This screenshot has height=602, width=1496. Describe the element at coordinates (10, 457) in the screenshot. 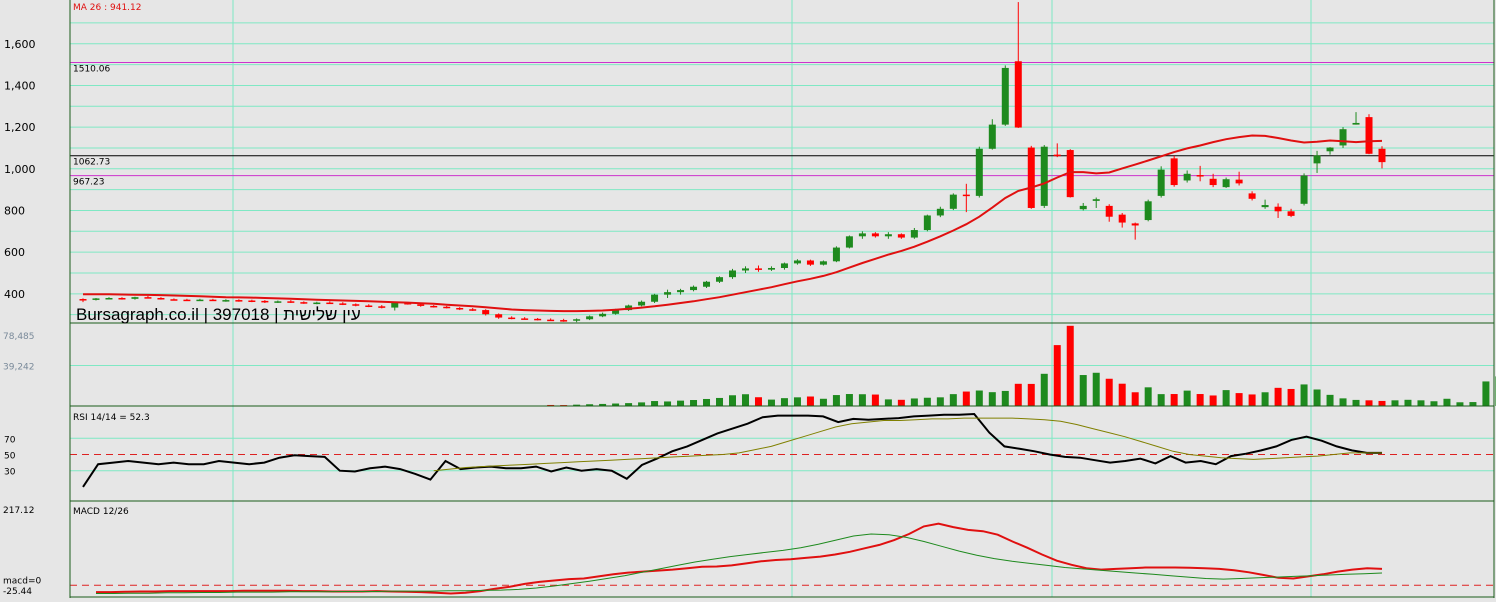

I see `rsi-tick-label: 50` at that location.